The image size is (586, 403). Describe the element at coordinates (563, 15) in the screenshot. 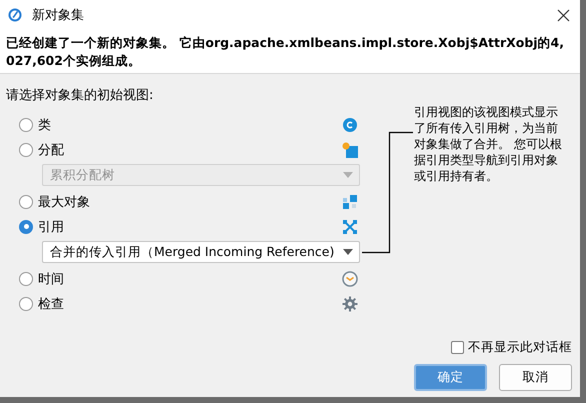

I see `close-icon` at that location.